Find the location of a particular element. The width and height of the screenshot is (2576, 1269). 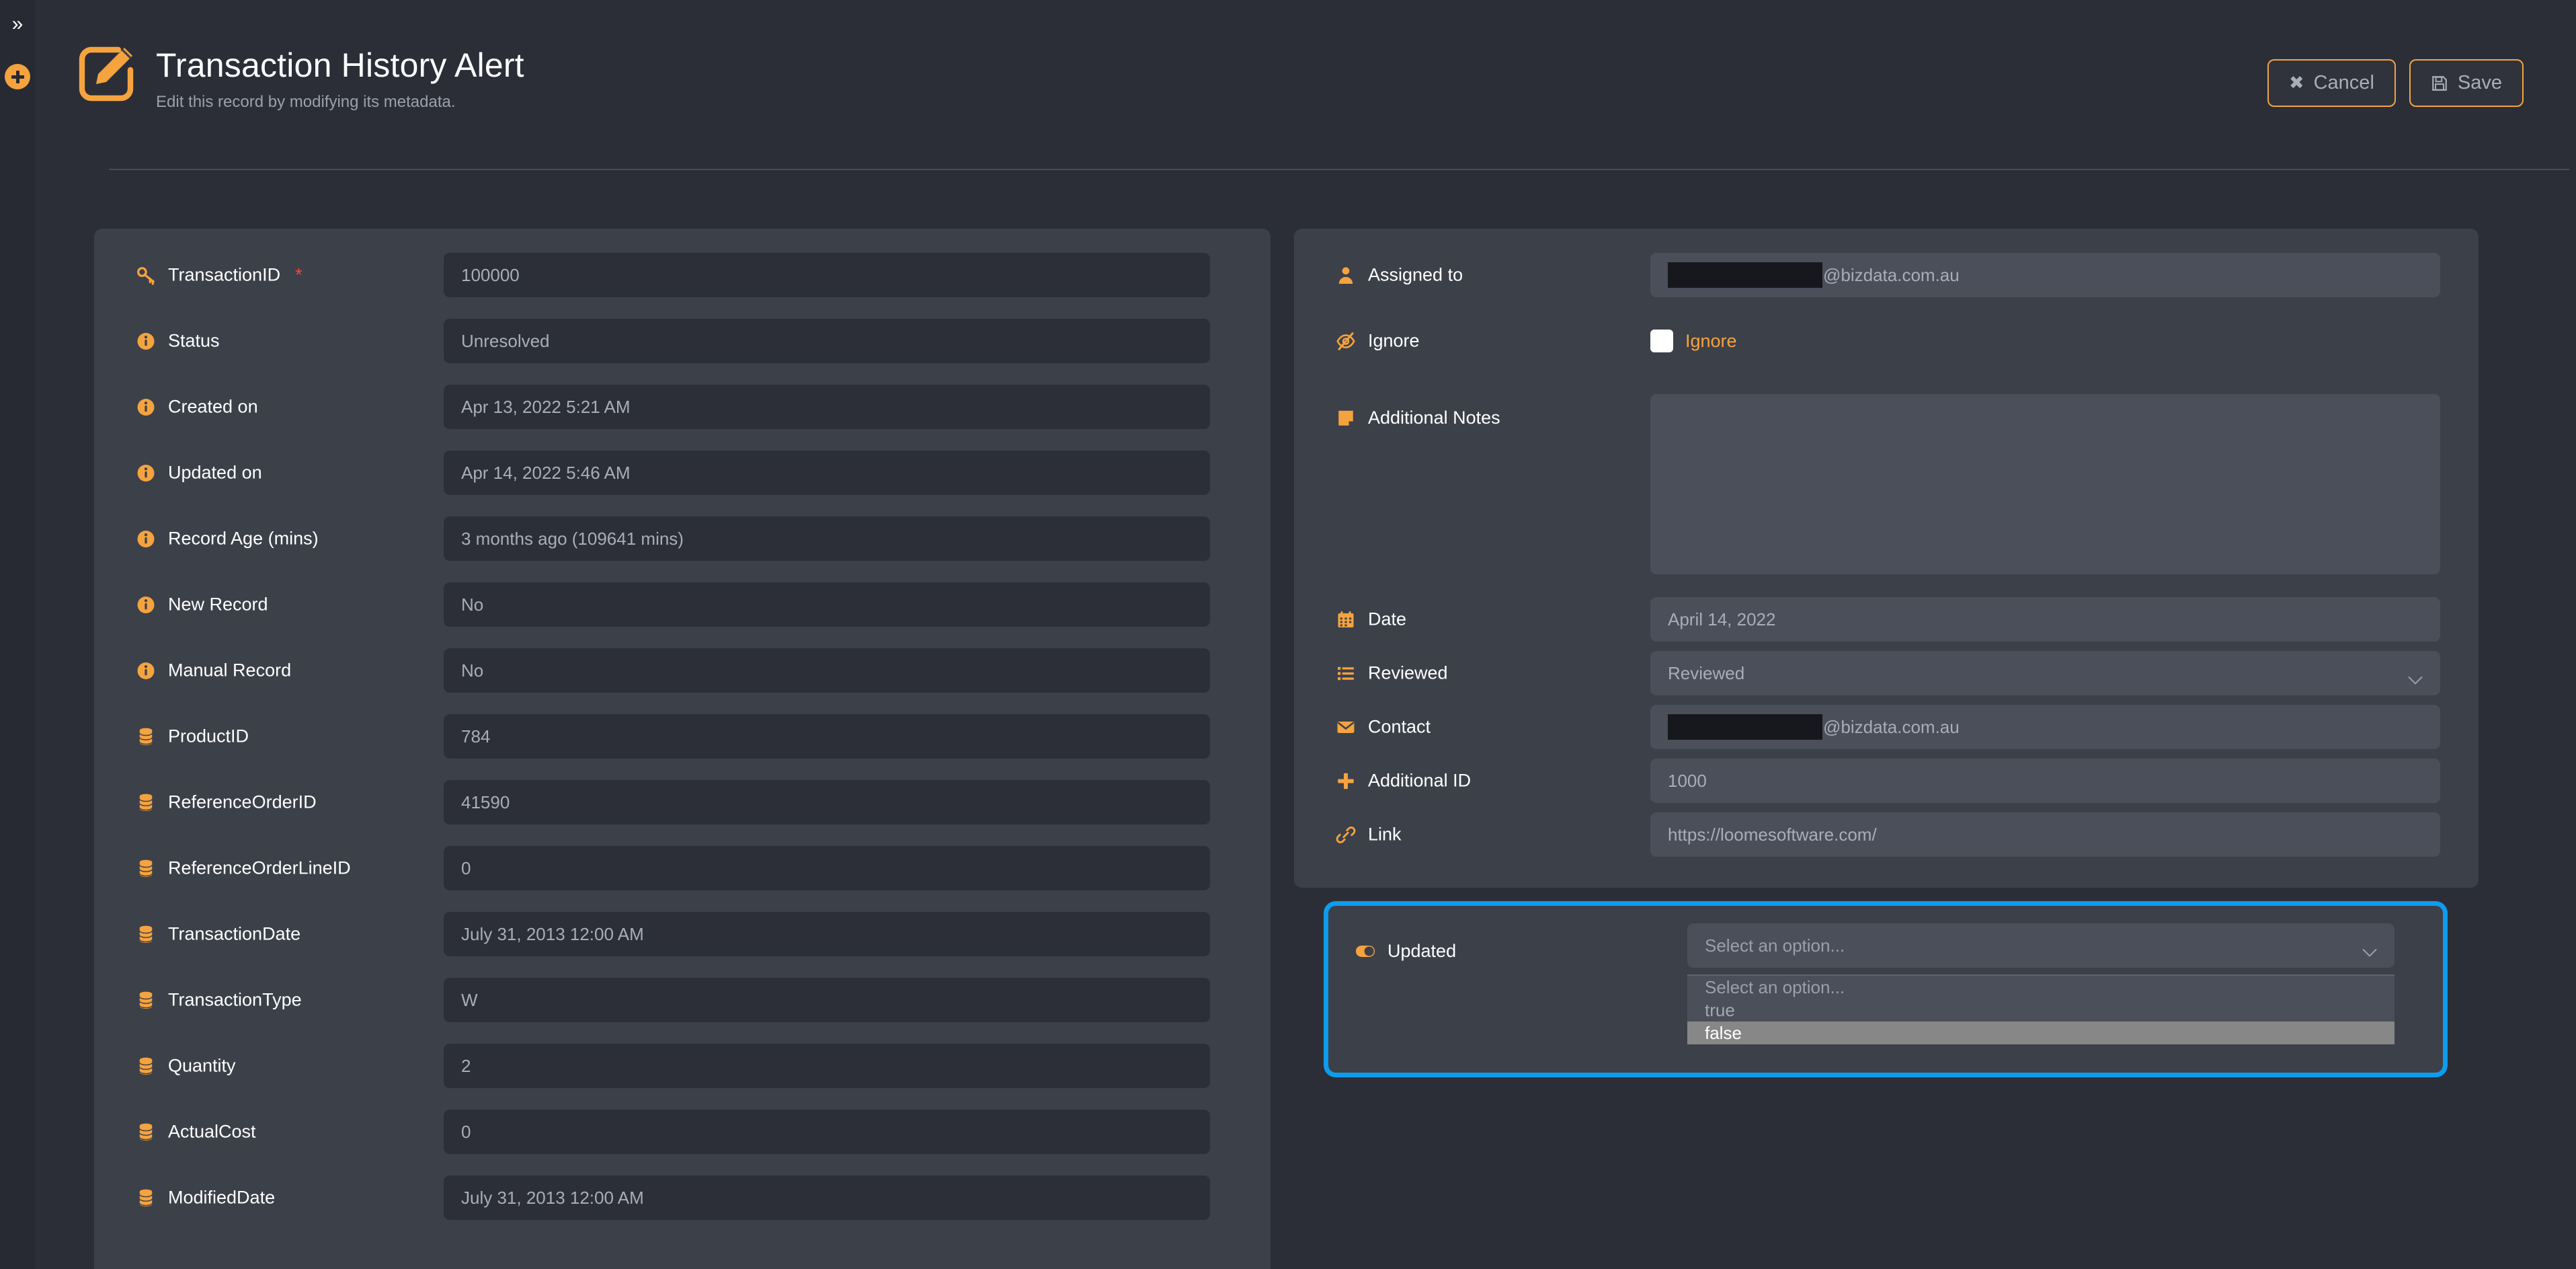

updated-select-option: false is located at coordinates (2040, 1033).